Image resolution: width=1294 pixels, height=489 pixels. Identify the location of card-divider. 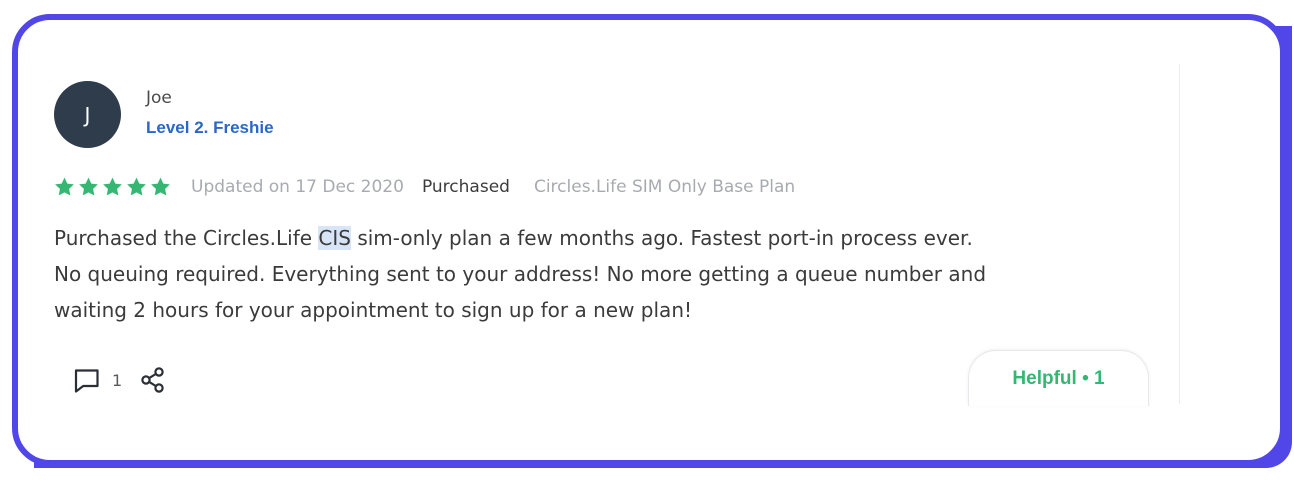
(1179, 234).